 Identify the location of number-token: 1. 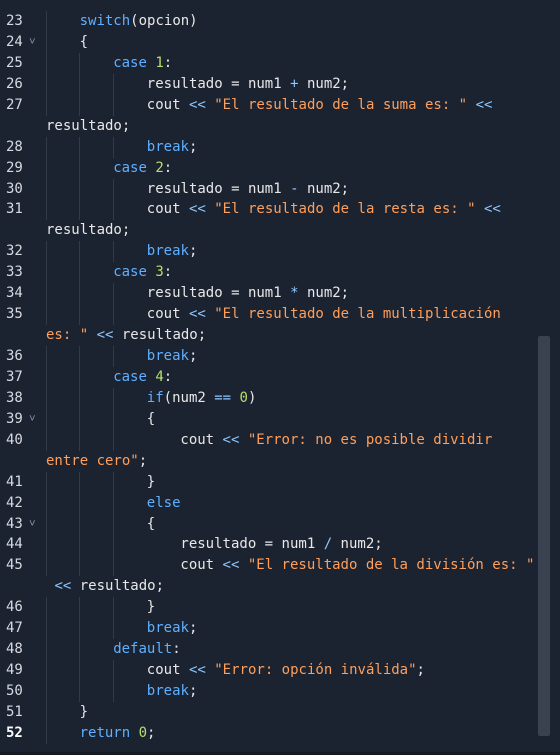
(159, 62).